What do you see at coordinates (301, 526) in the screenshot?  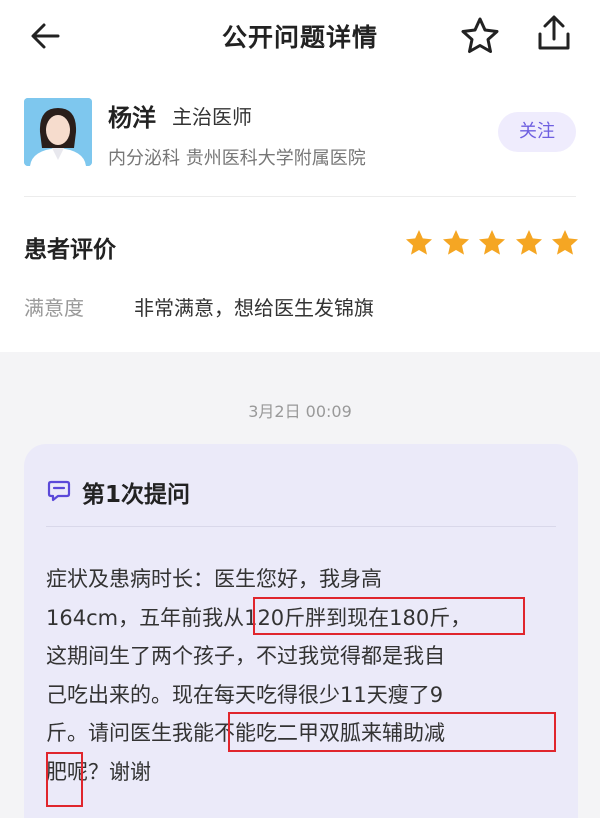 I see `card-divider` at bounding box center [301, 526].